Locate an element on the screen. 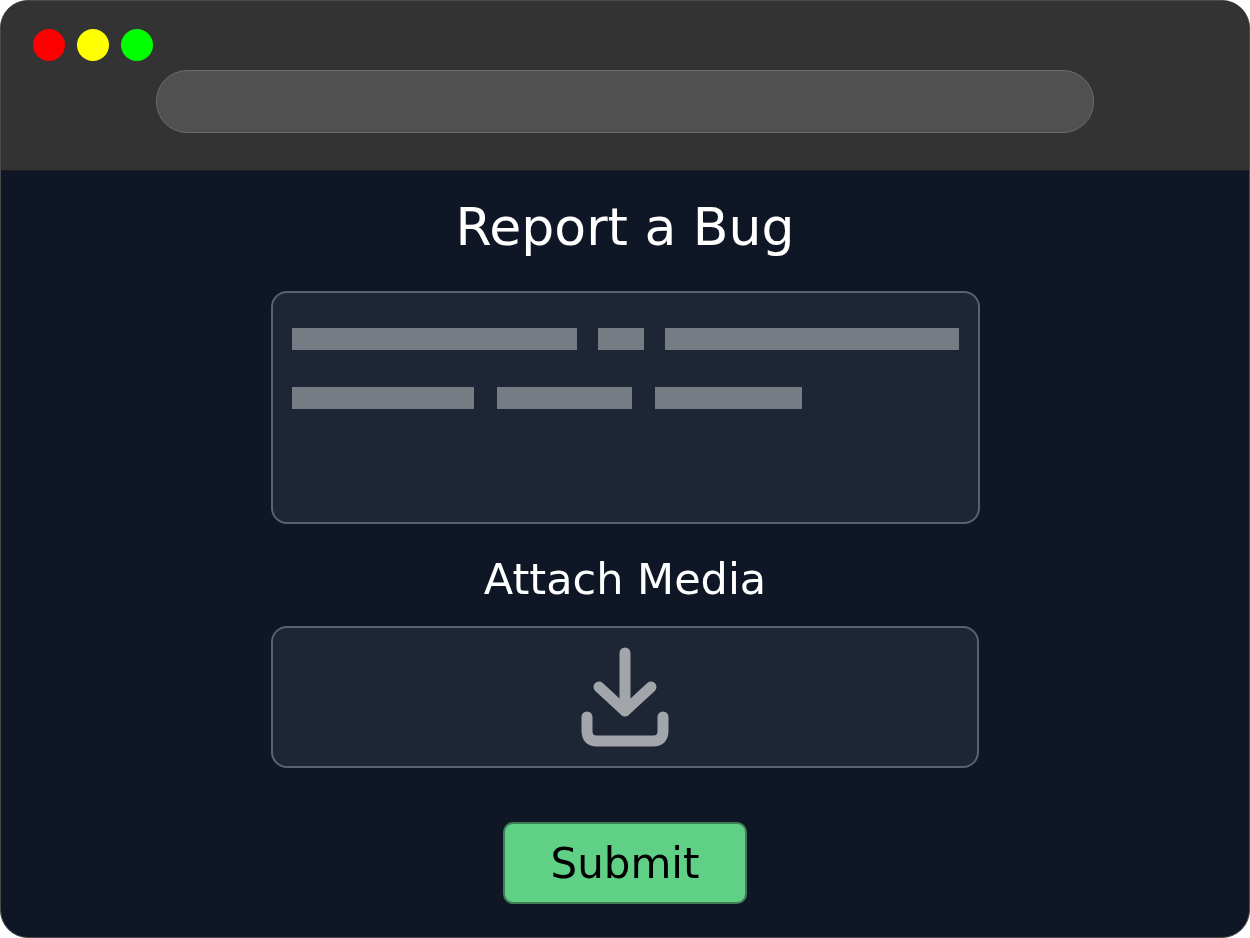 Image resolution: width=1250 pixels, height=938 pixels. page-title: Report a Bug is located at coordinates (625, 227).